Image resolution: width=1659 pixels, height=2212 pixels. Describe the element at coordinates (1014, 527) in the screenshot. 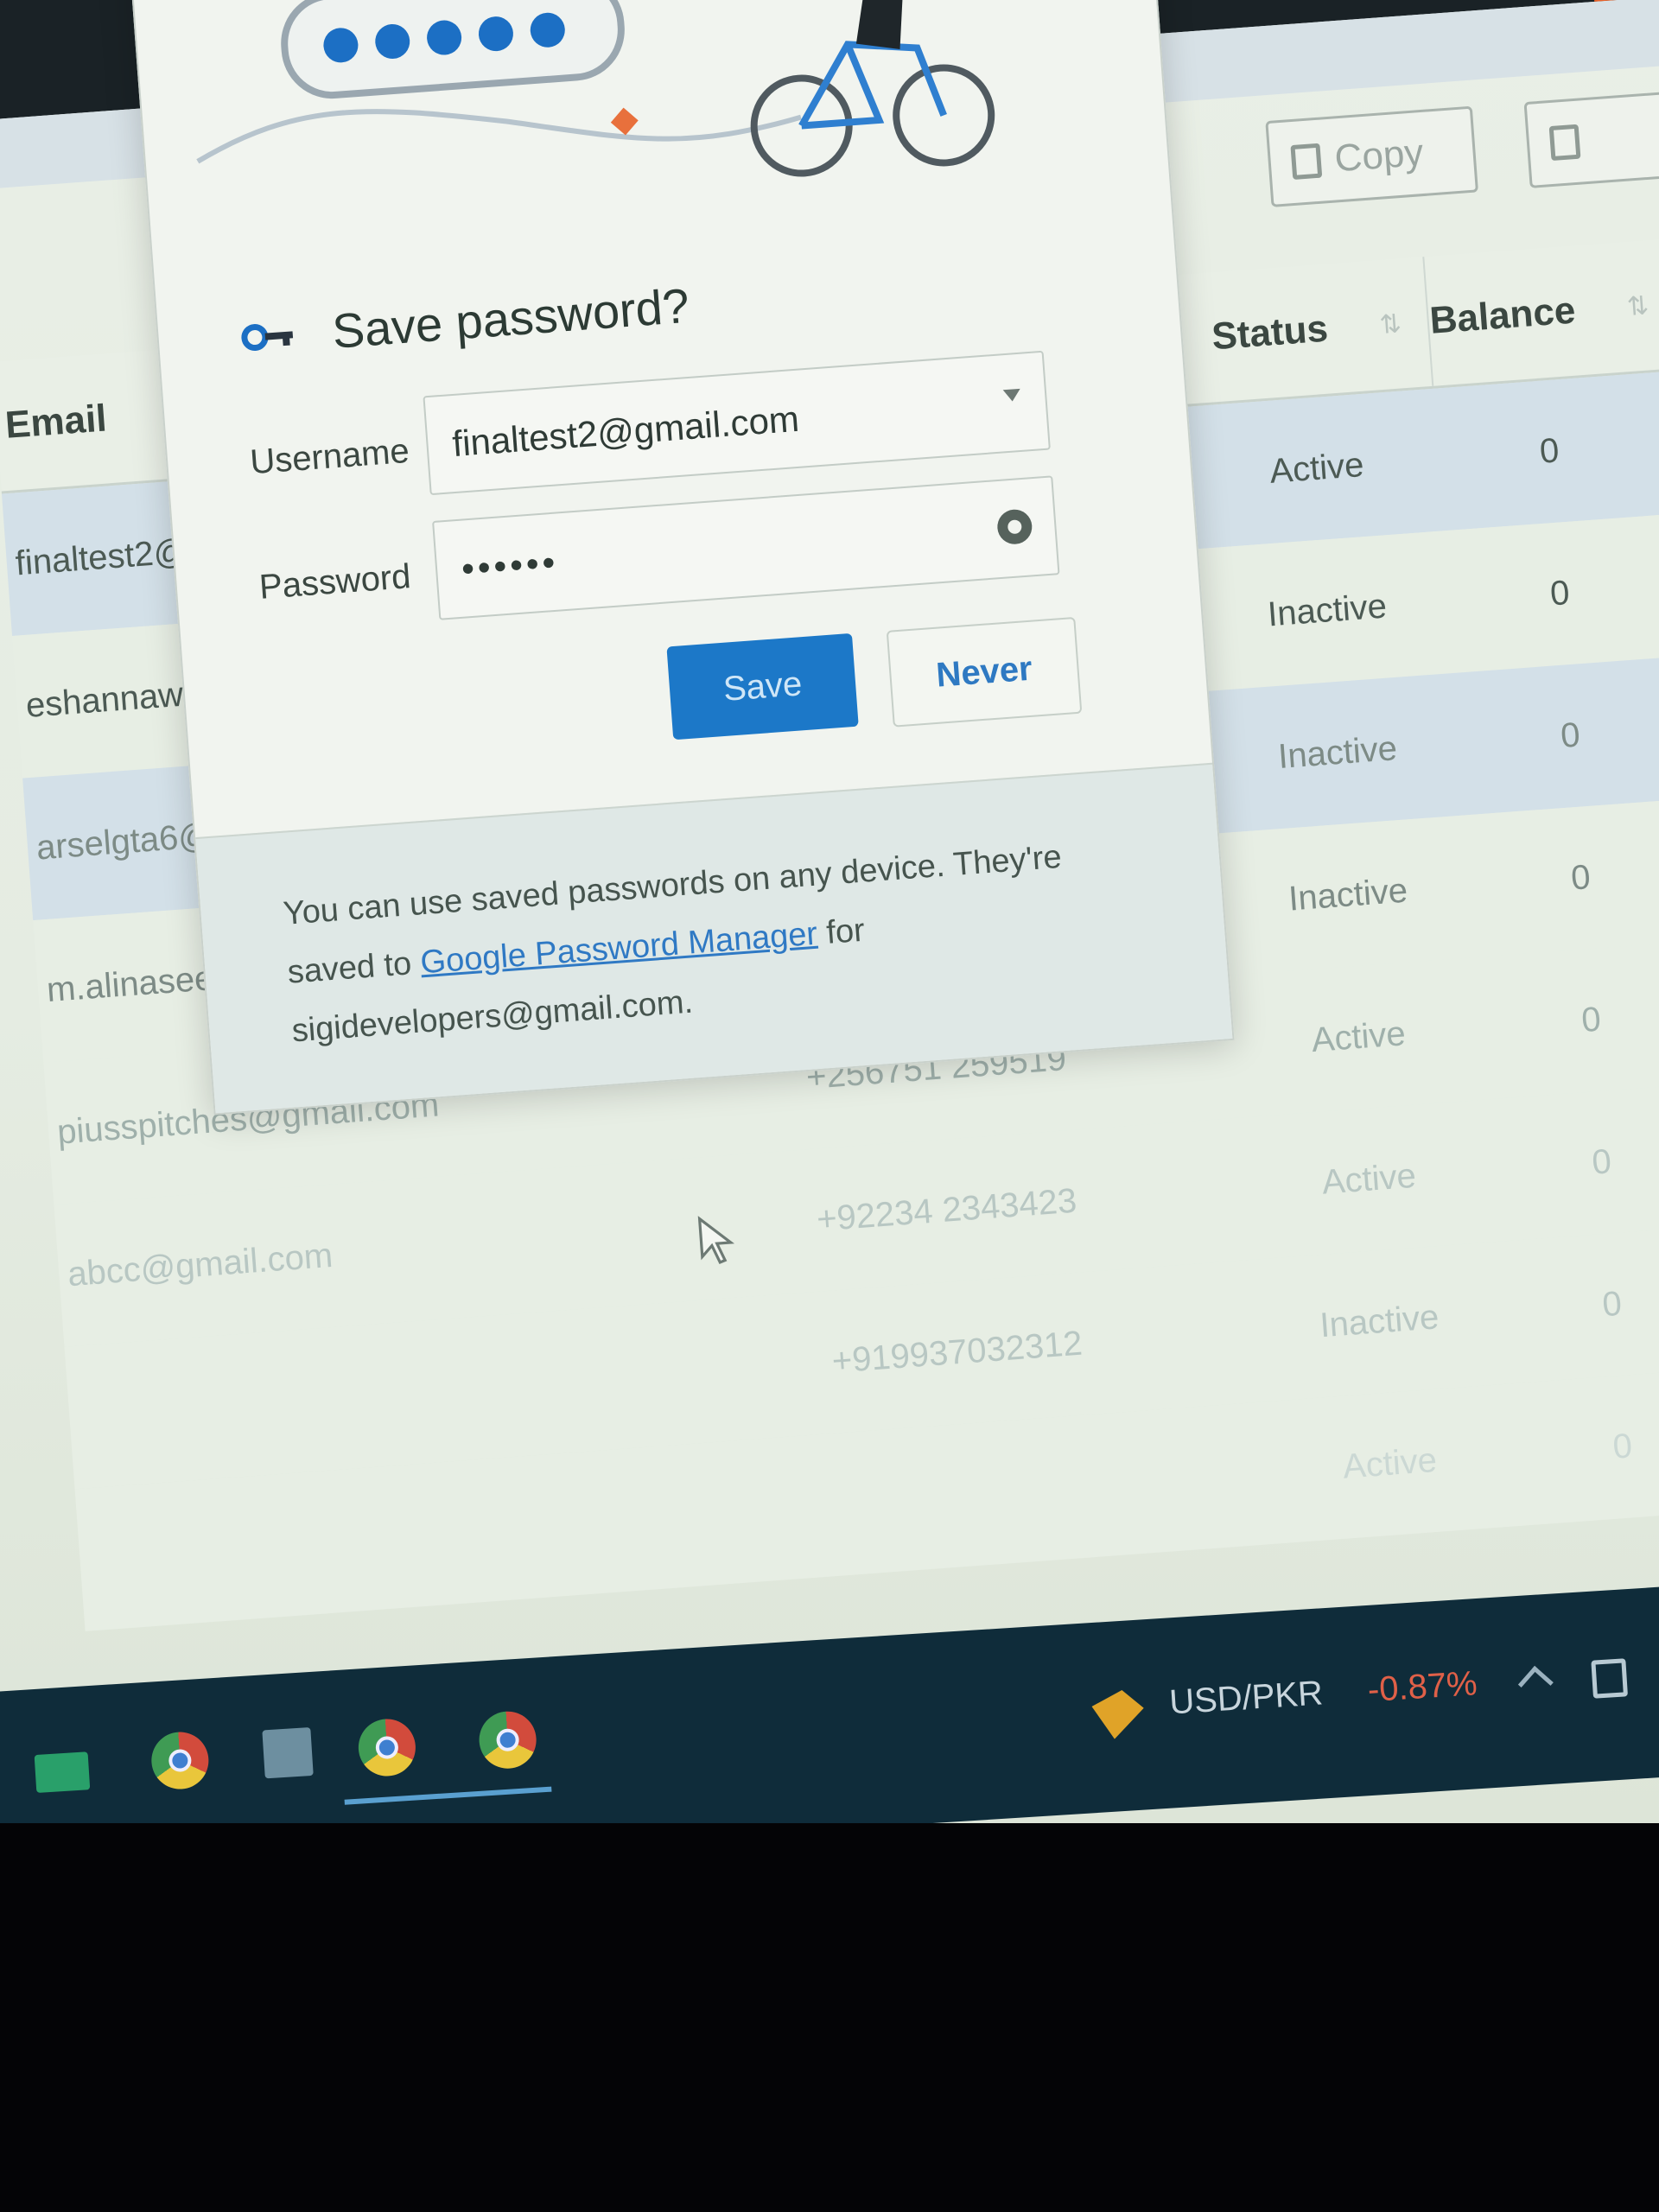

I see `eye-icon` at that location.